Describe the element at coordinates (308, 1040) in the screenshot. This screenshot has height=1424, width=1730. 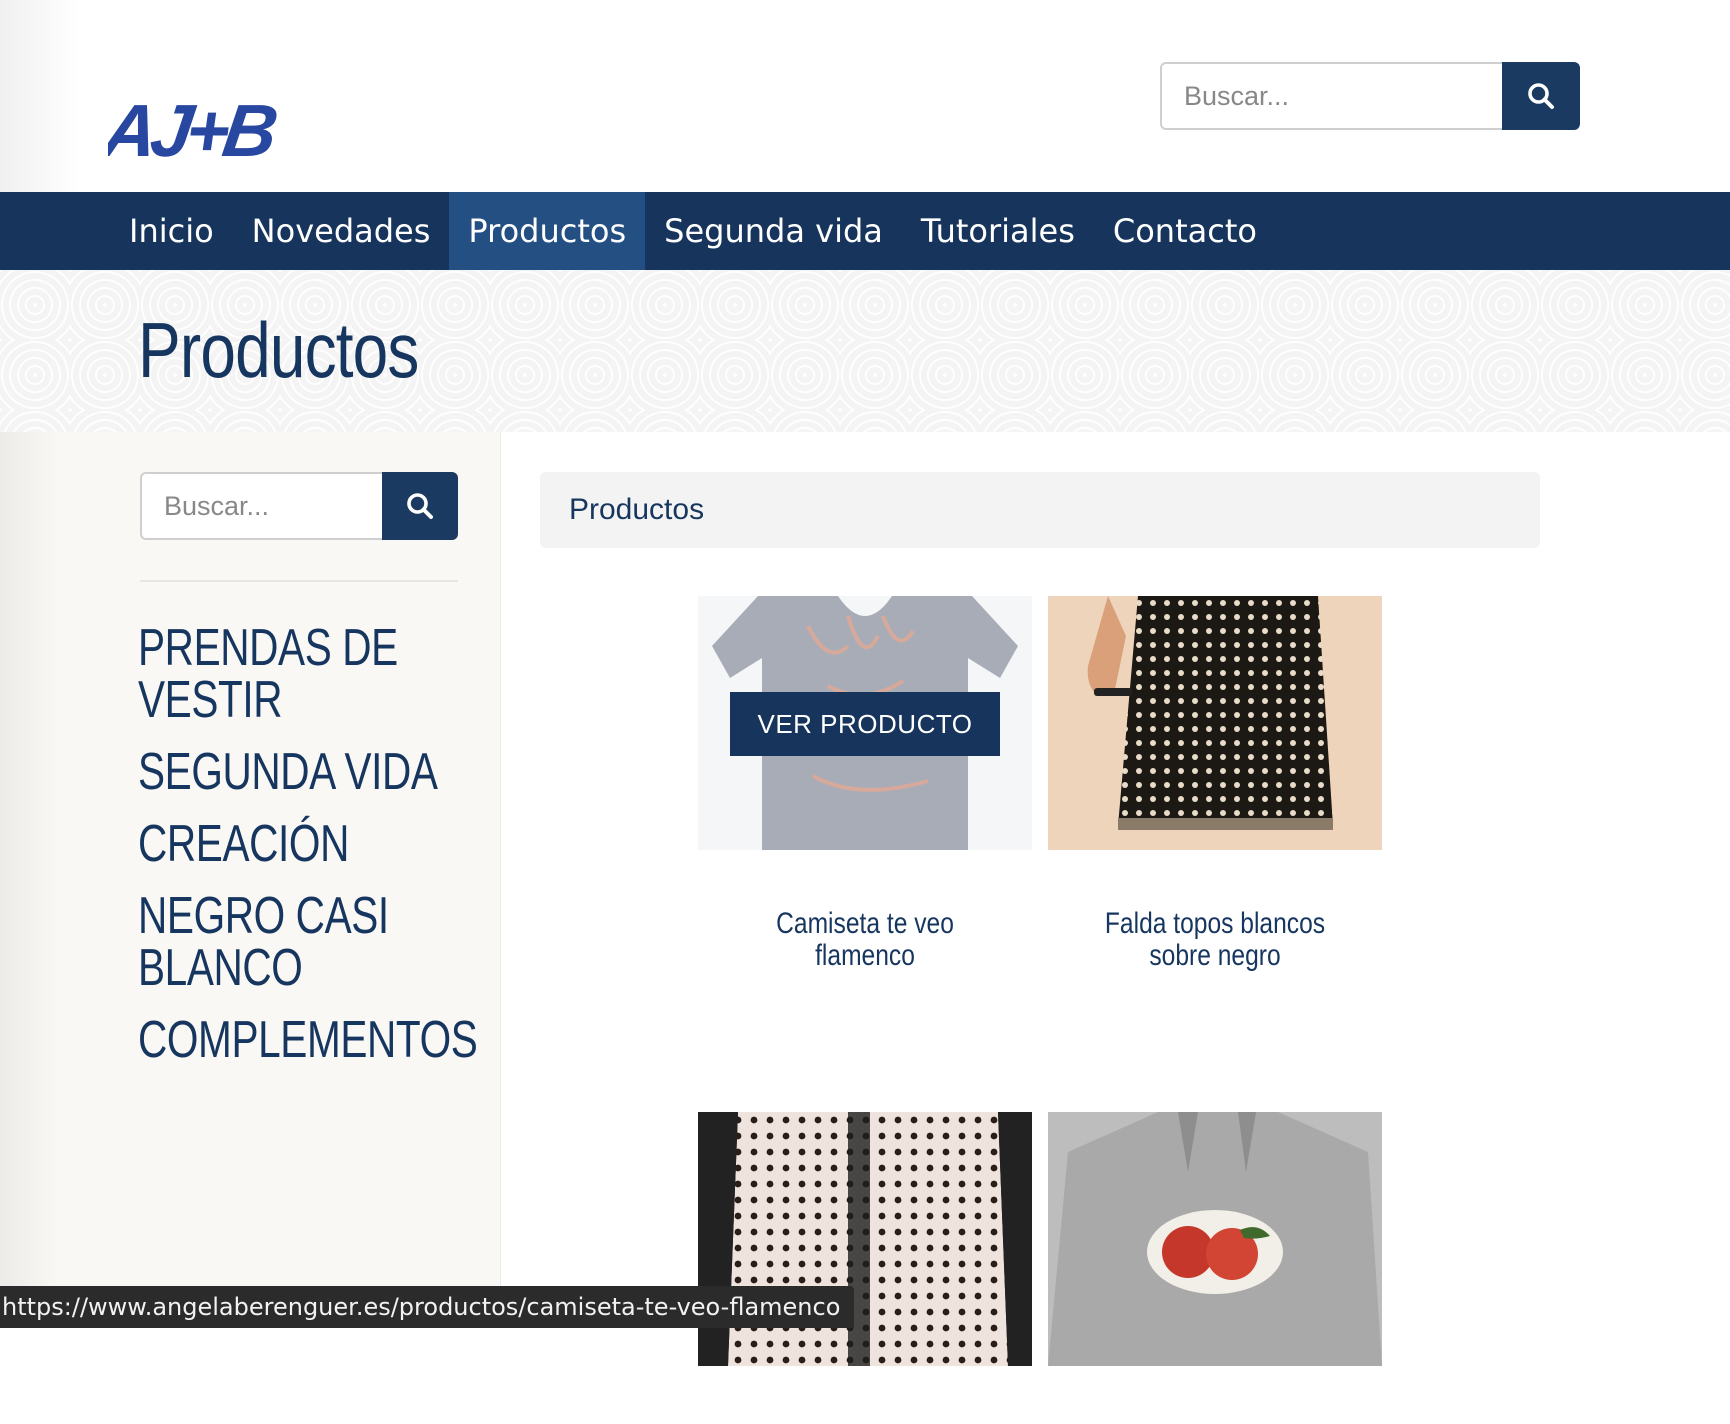
I see `category-complementos: COMPLEMENTOS` at that location.